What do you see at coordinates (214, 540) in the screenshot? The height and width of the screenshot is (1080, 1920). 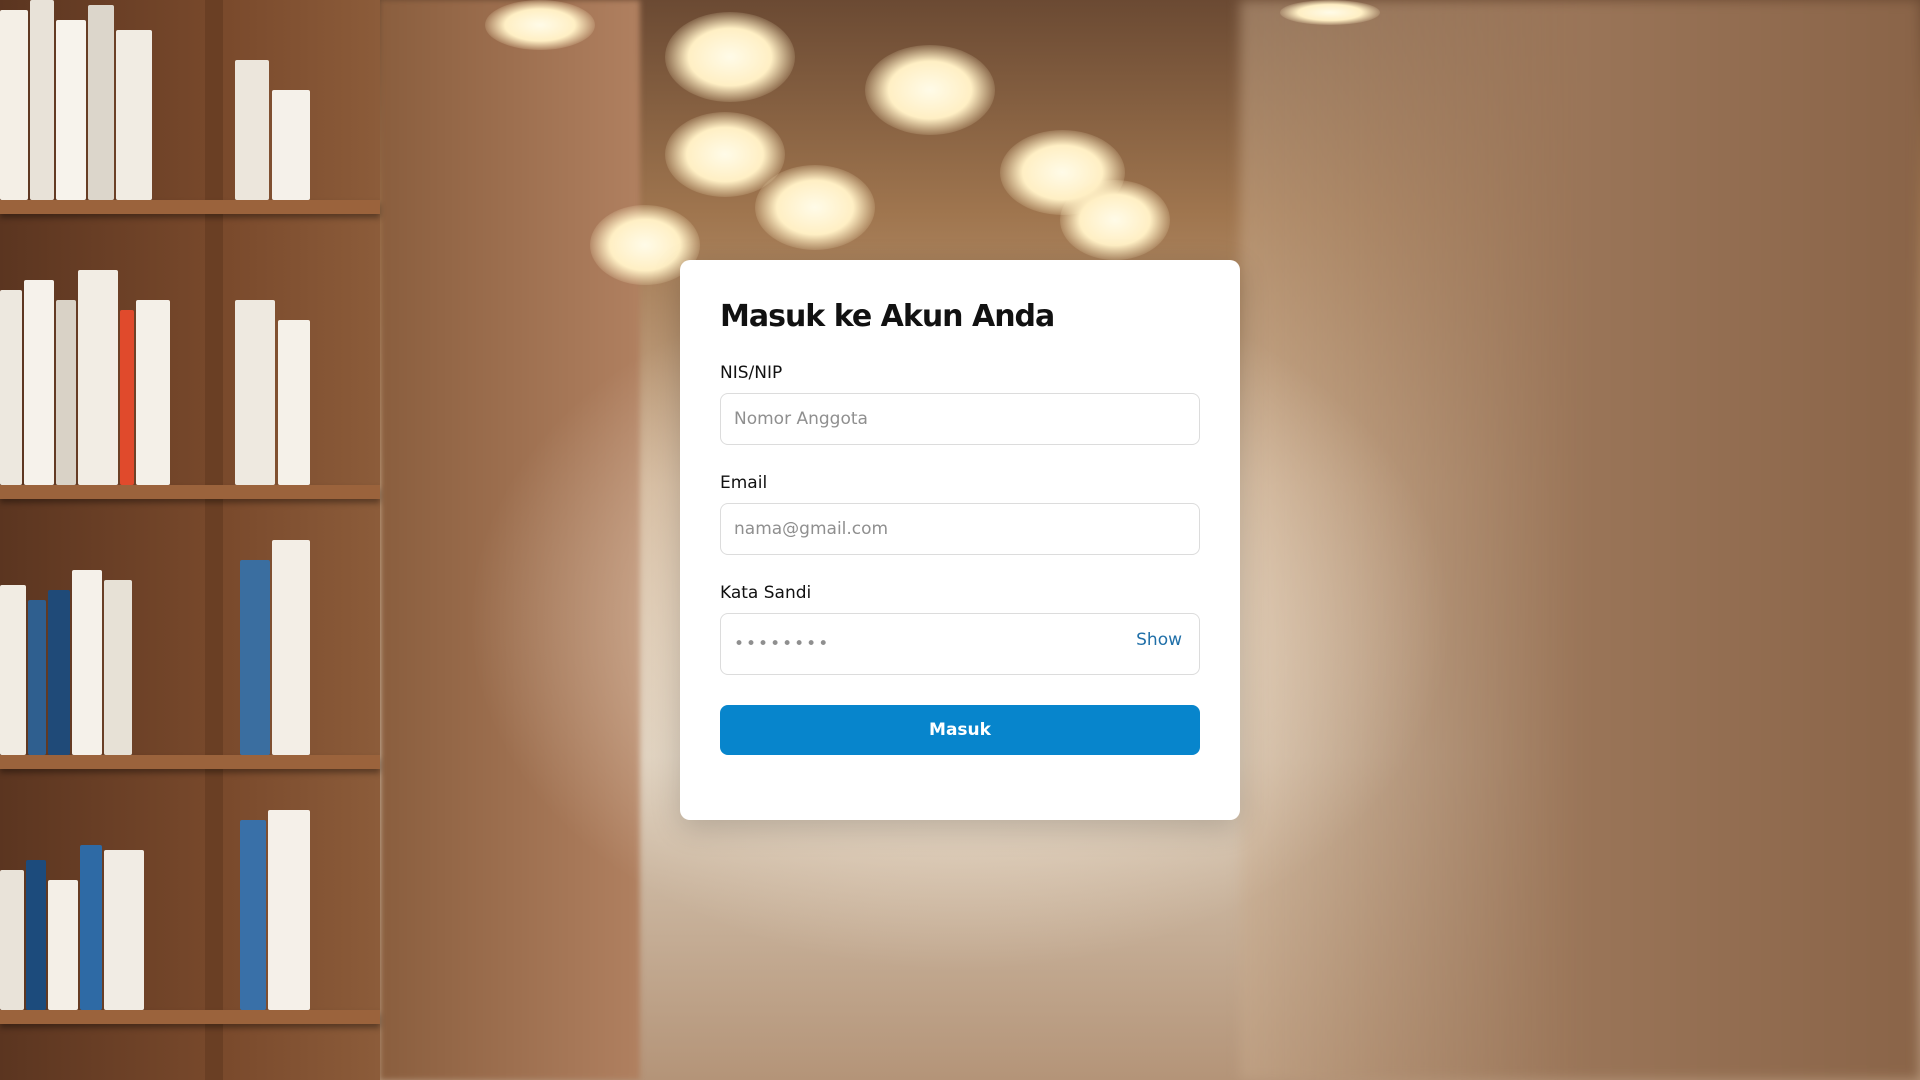 I see `shelf-post` at bounding box center [214, 540].